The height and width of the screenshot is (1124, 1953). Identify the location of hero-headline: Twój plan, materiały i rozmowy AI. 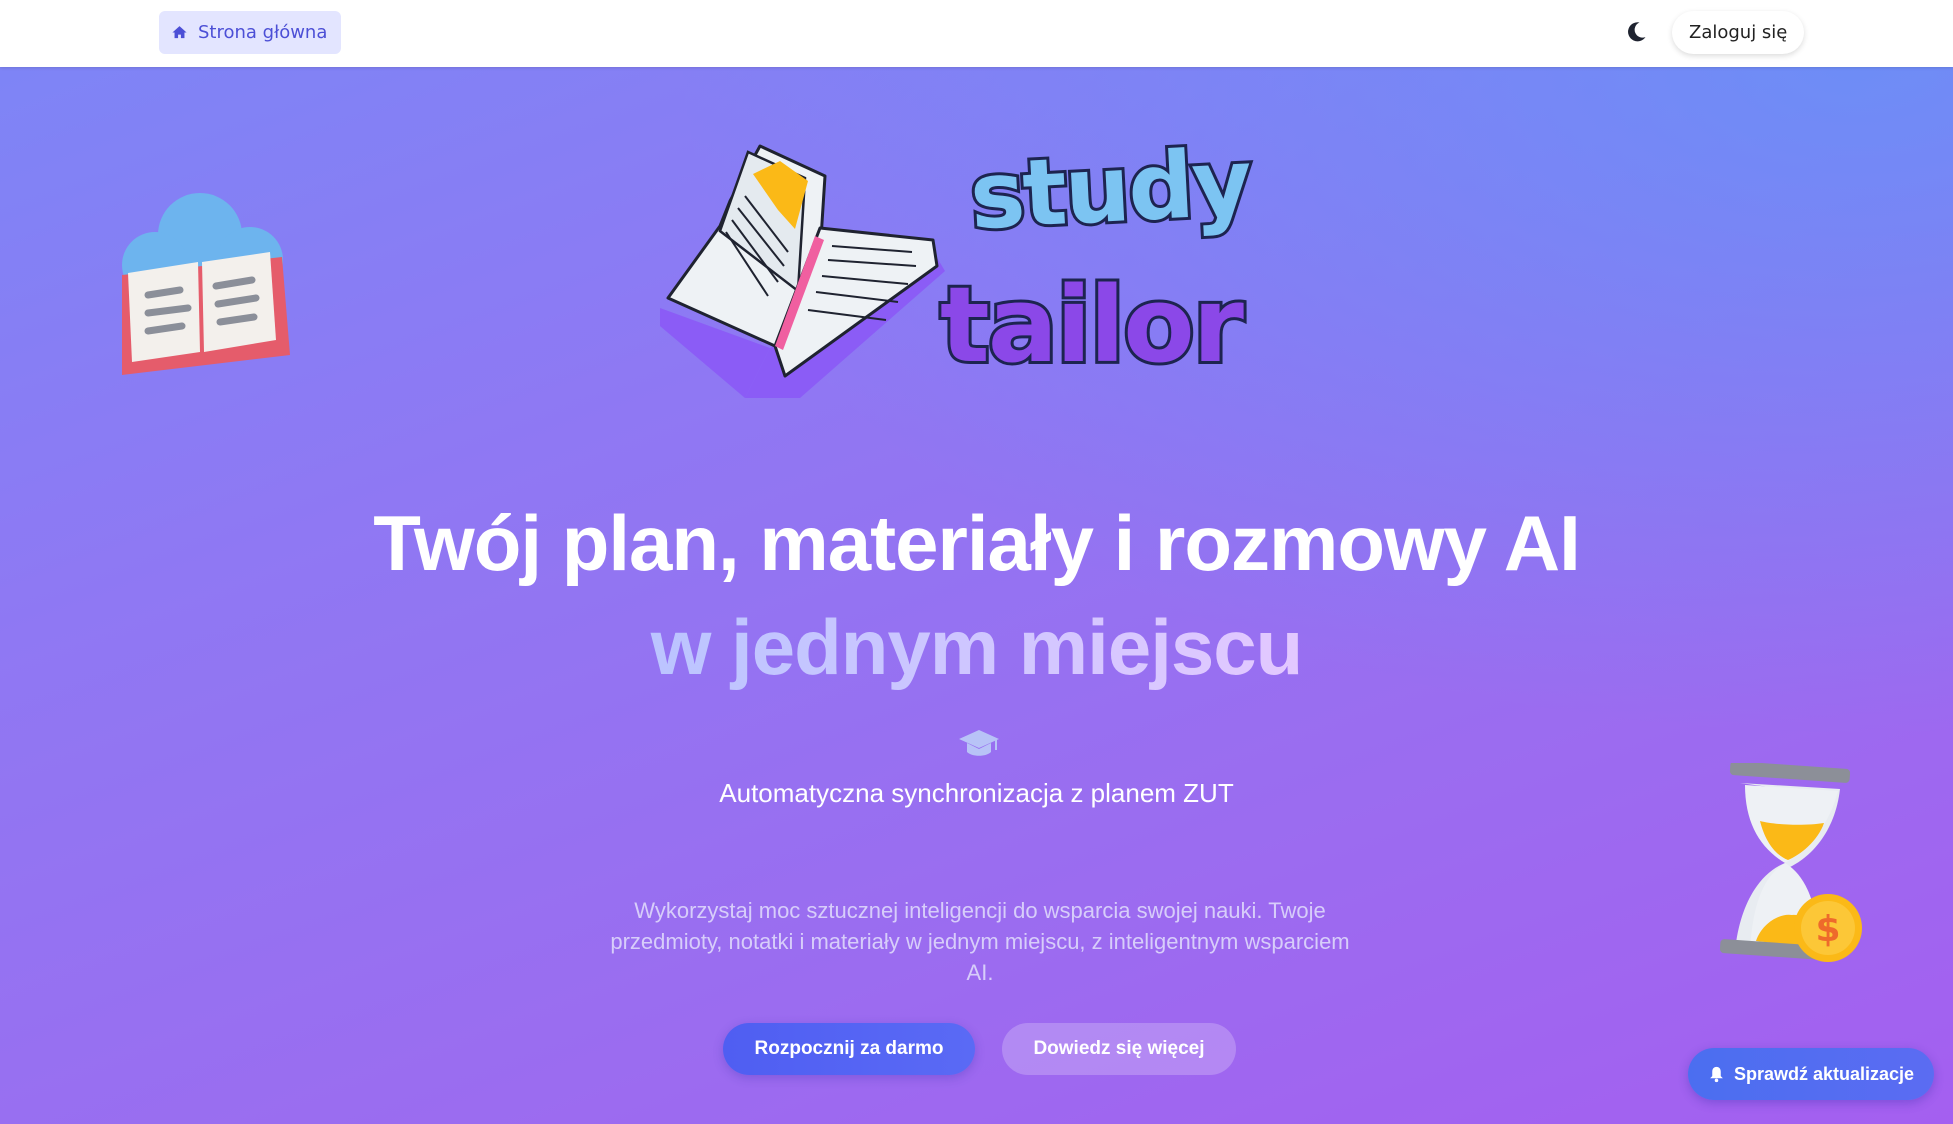
(977, 543).